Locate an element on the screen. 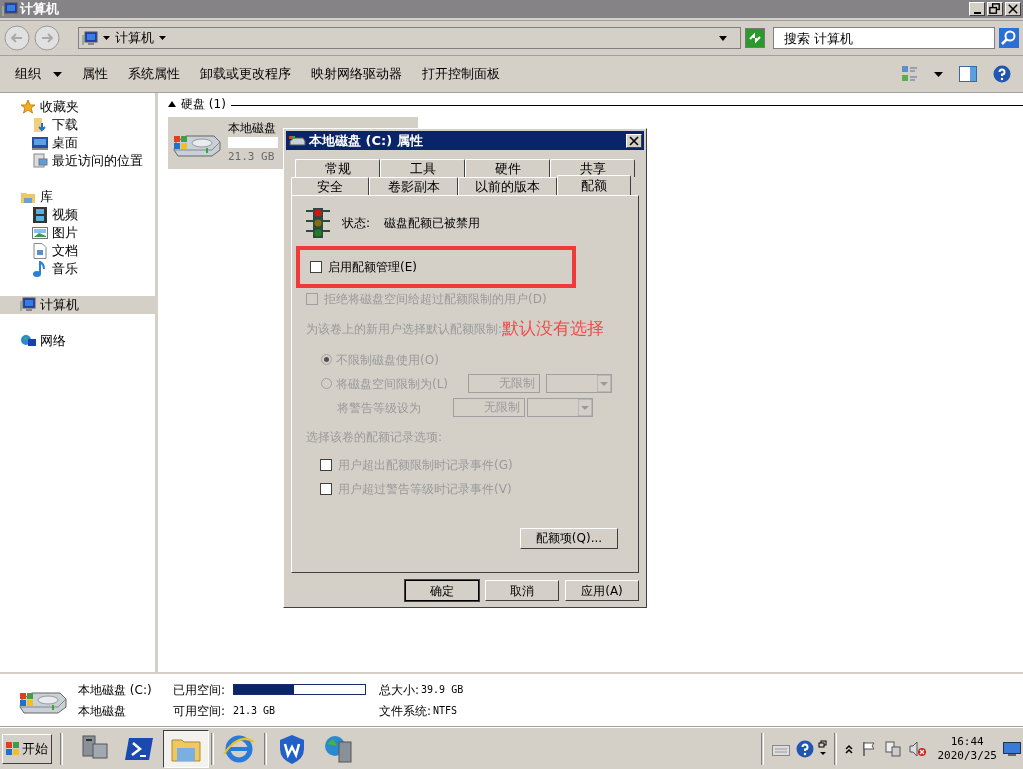  drive-name: 本地磁盘 is located at coordinates (252, 128).